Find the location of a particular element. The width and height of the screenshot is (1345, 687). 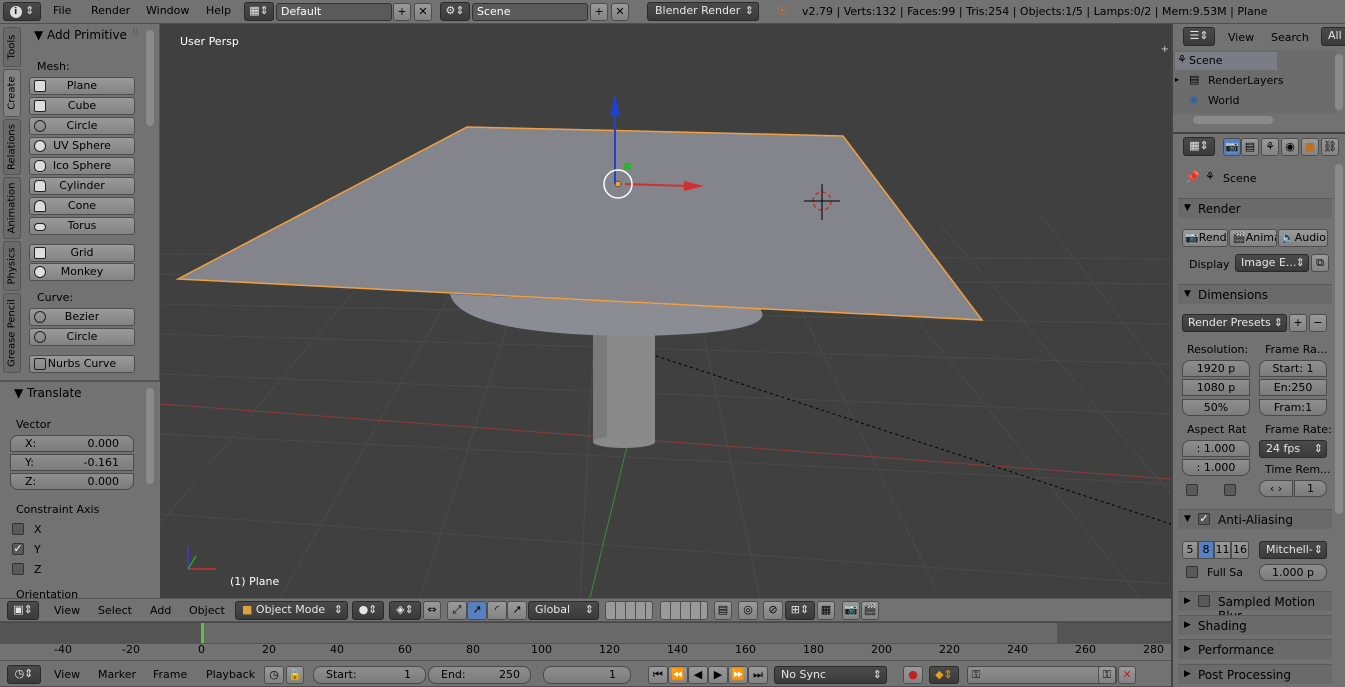

tab-create: Create is located at coordinates (12, 93).